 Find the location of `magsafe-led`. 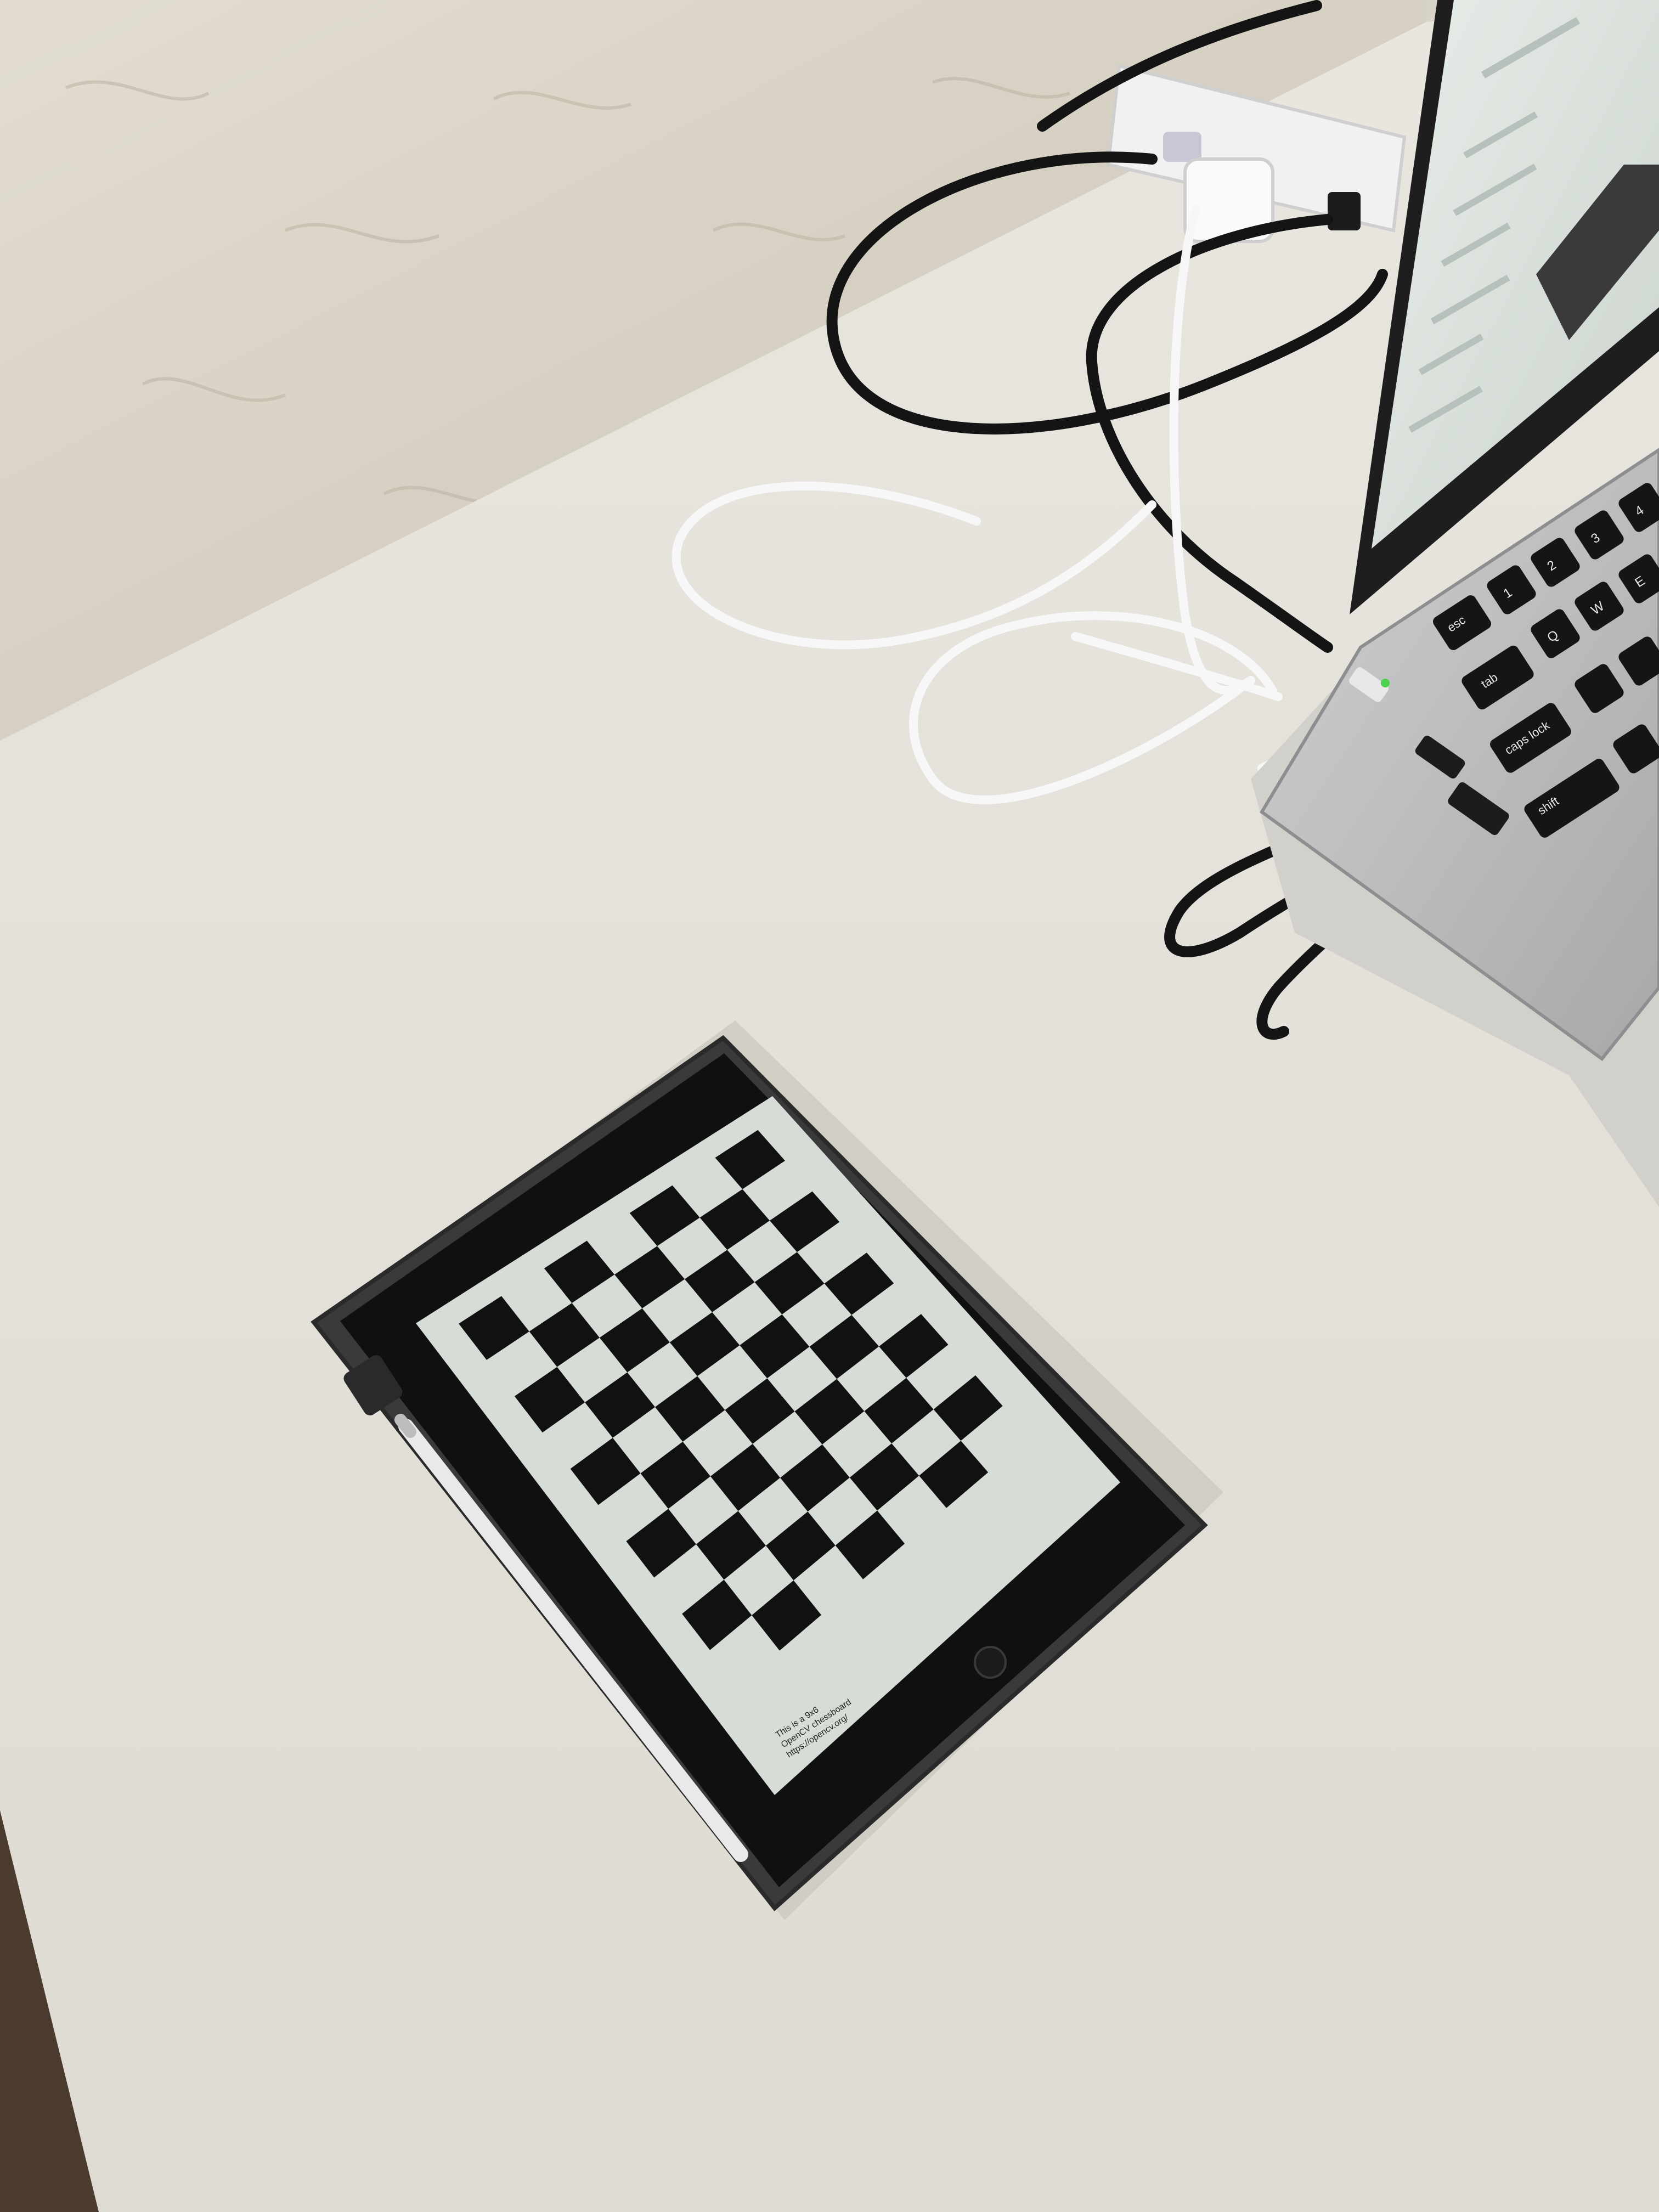

magsafe-led is located at coordinates (1386, 683).